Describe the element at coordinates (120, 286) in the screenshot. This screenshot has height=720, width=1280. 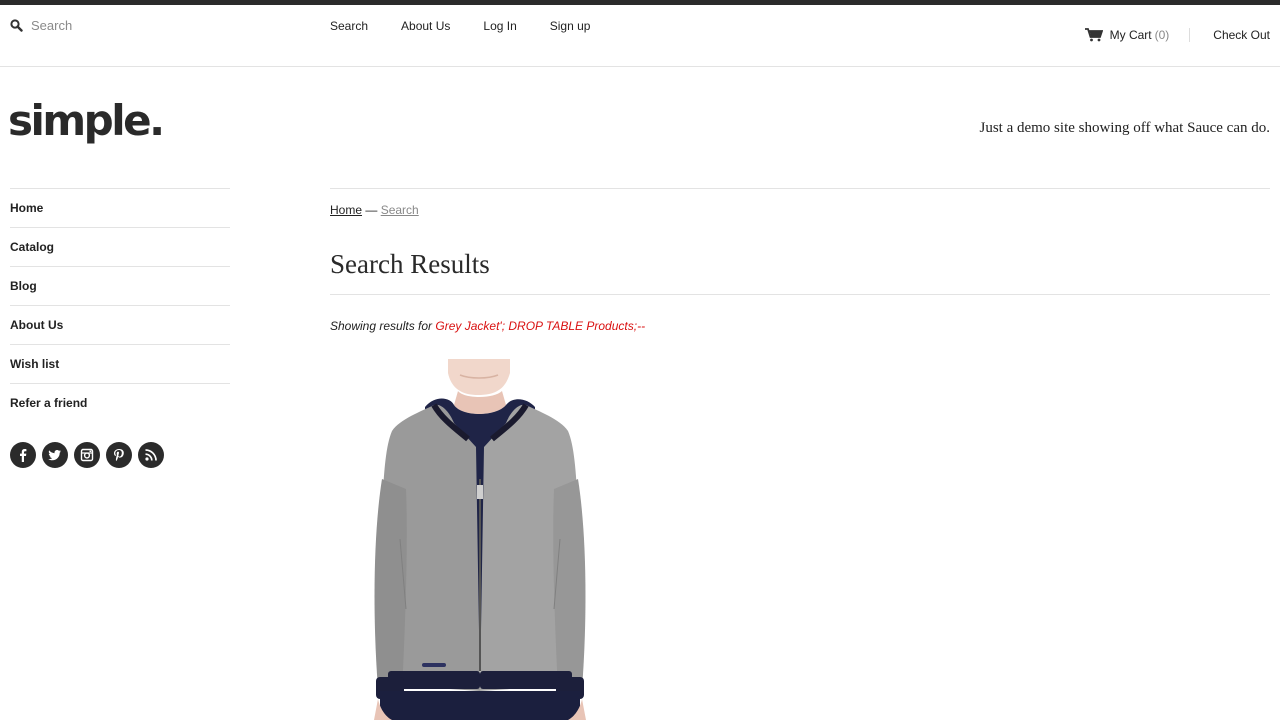
I see `sidebar-item-blog: Blog` at that location.